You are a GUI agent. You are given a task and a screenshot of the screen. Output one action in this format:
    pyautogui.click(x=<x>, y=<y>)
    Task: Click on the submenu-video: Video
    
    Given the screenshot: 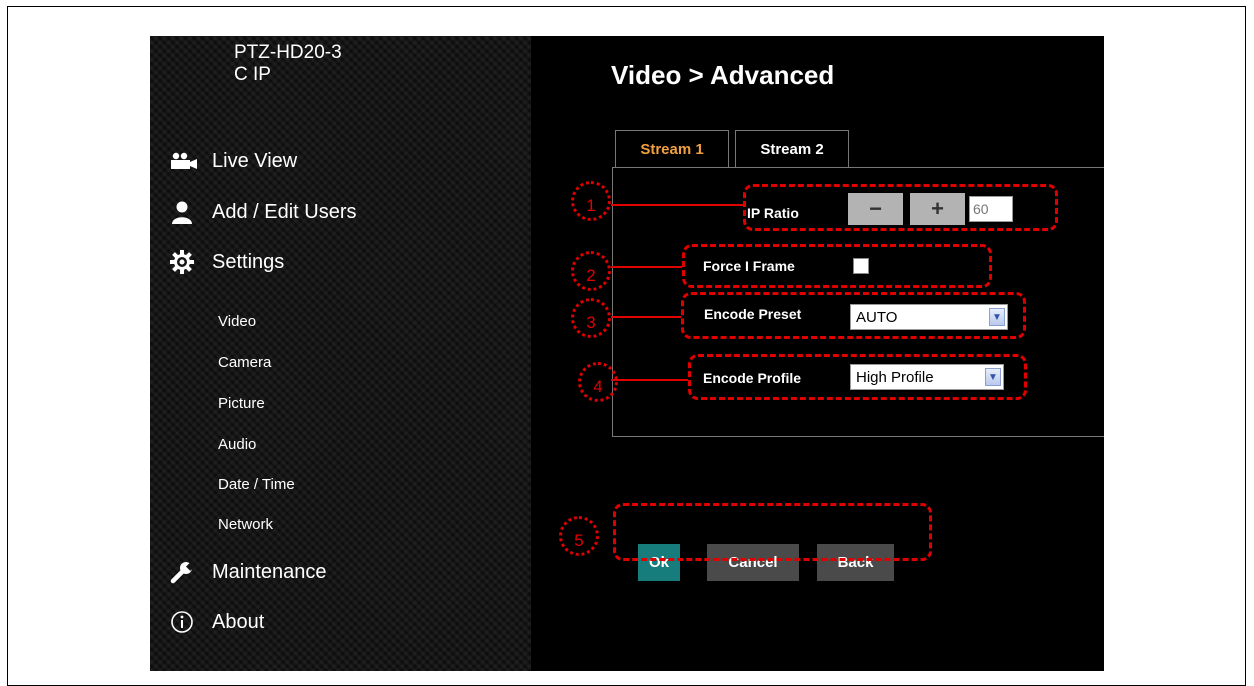 What is the action you would take?
    pyautogui.click(x=237, y=321)
    